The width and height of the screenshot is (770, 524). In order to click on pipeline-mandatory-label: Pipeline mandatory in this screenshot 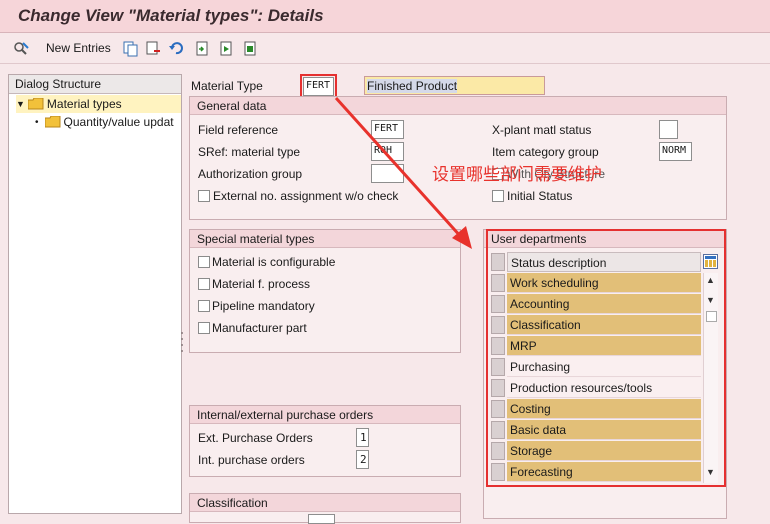, I will do `click(263, 306)`.